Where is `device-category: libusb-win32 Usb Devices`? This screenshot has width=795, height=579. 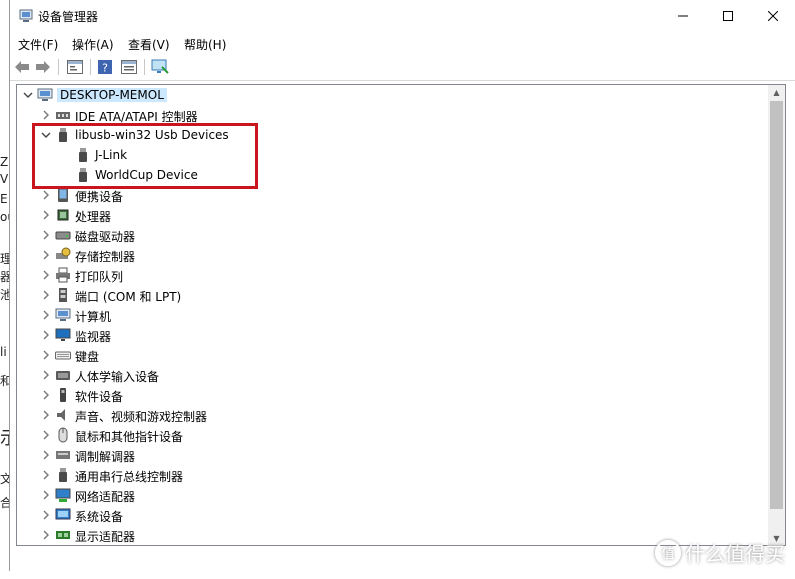
device-category: libusb-win32 Usb Devices is located at coordinates (397, 135).